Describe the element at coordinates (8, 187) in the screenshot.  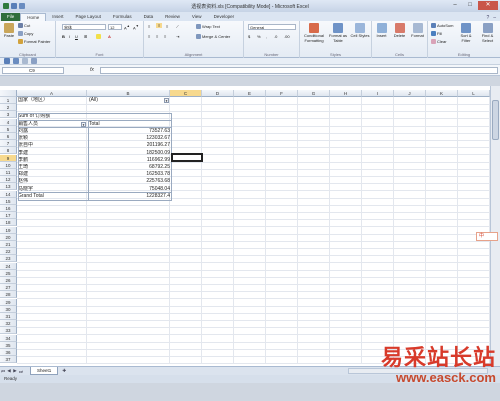
I see `row-header-13: 13` at that location.